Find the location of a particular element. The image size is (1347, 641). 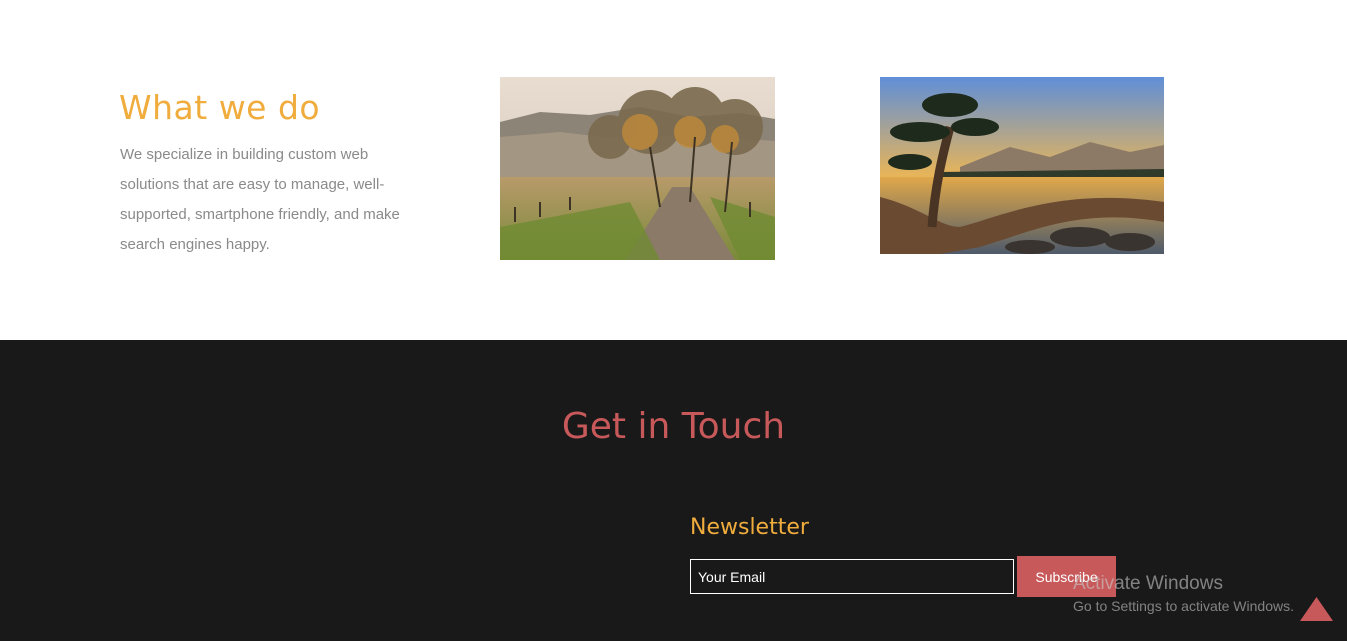

triangle-up-icon is located at coordinates (1316, 609).